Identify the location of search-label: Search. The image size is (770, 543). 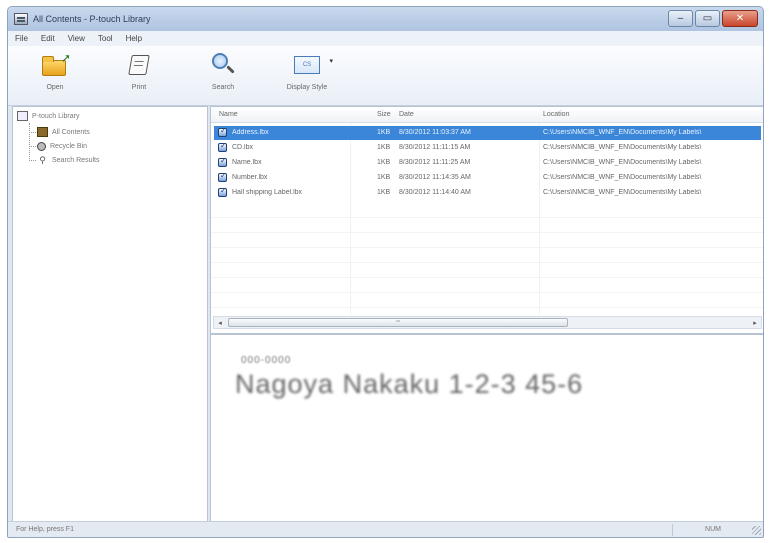
(223, 87).